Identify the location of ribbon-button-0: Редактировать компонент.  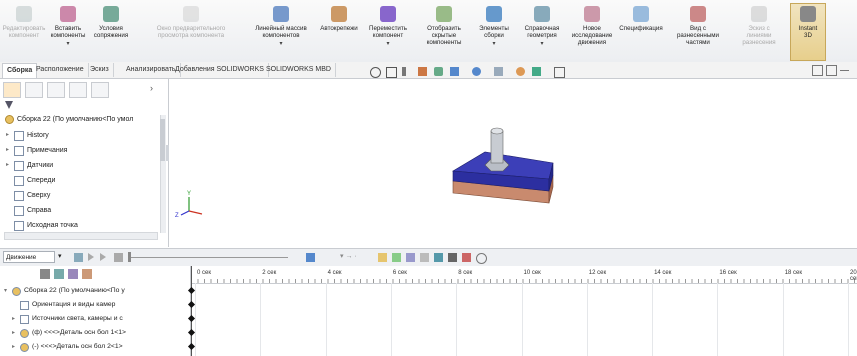
(24, 32).